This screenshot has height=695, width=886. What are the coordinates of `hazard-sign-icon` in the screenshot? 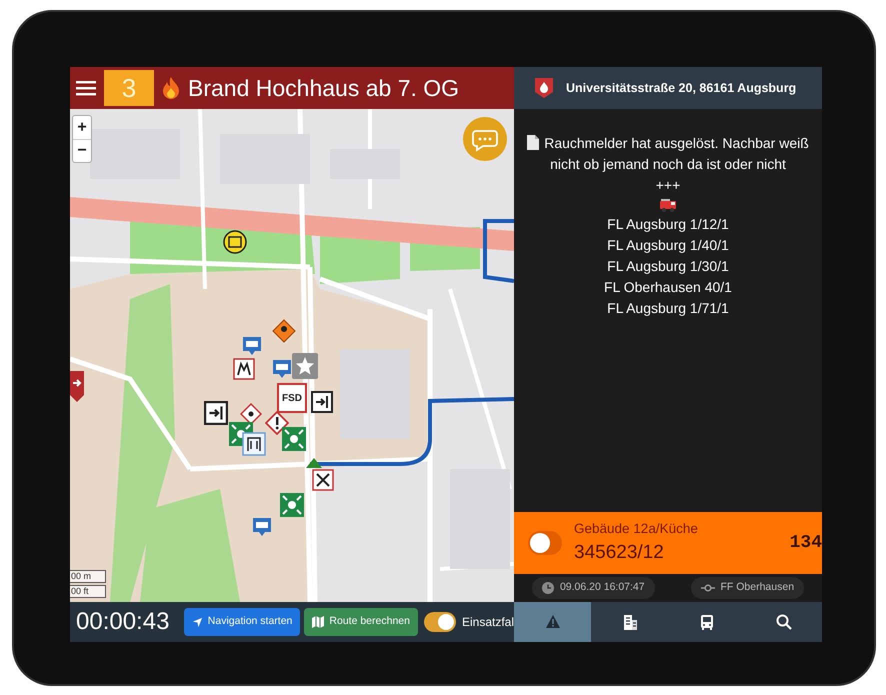 It's located at (284, 331).